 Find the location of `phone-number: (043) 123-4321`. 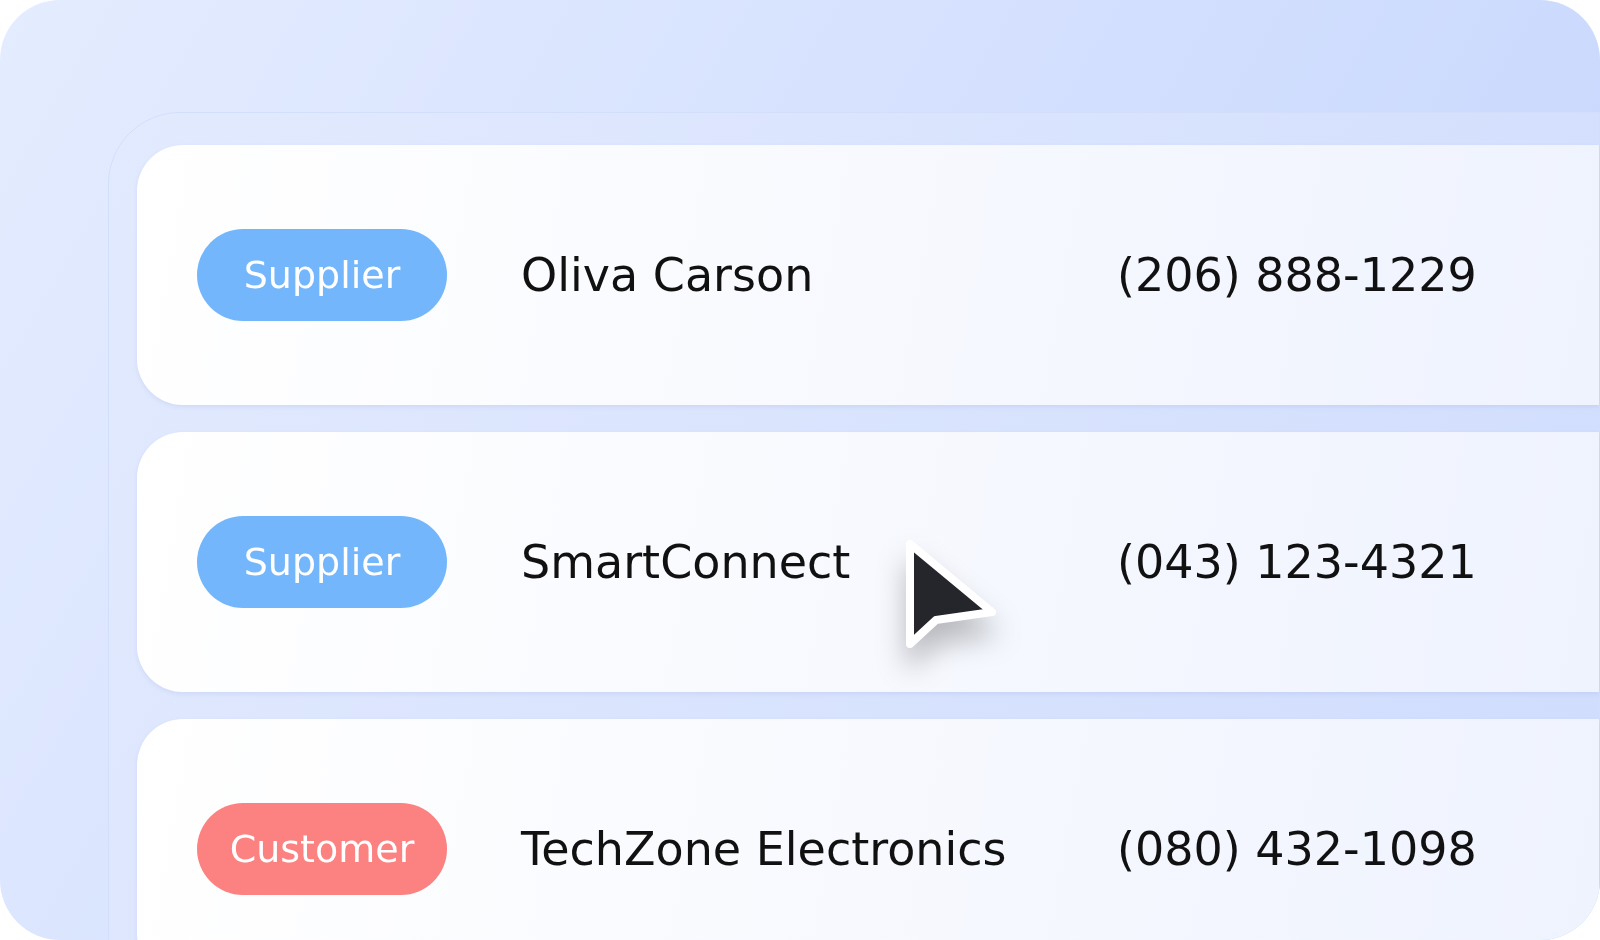

phone-number: (043) 123-4321 is located at coordinates (1297, 562).